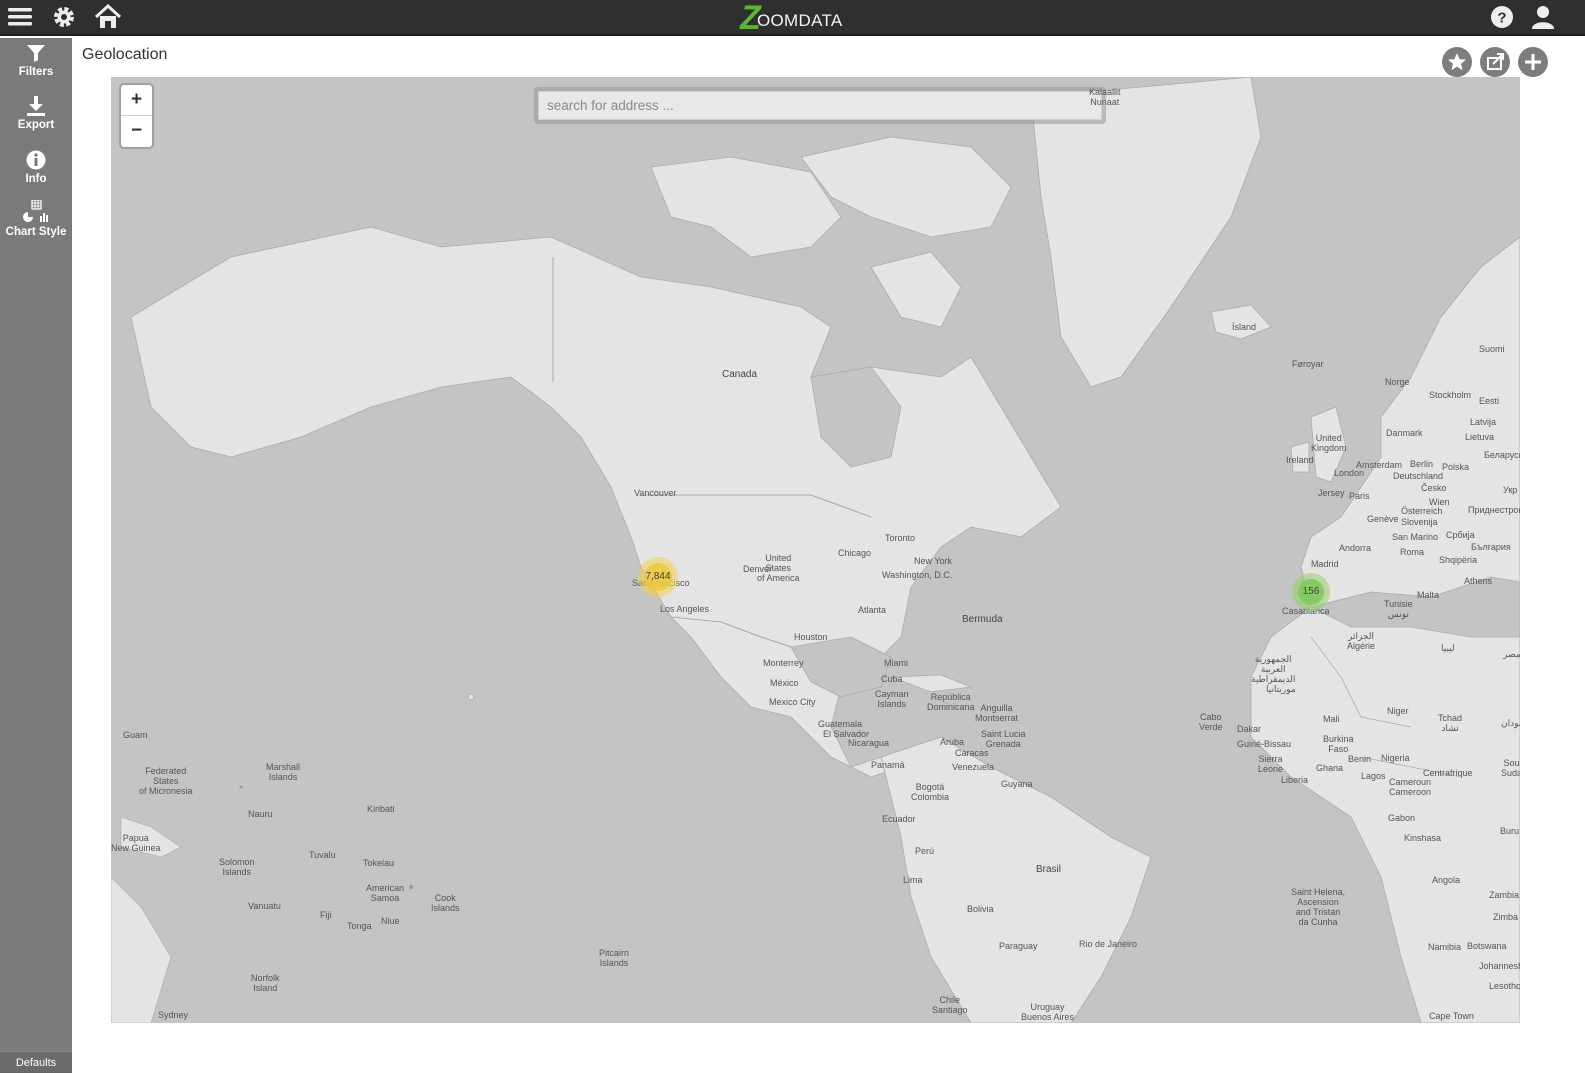 The width and height of the screenshot is (1585, 1074). What do you see at coordinates (264, 906) in the screenshot?
I see `map-label-vanuatu: Vanuatu` at bounding box center [264, 906].